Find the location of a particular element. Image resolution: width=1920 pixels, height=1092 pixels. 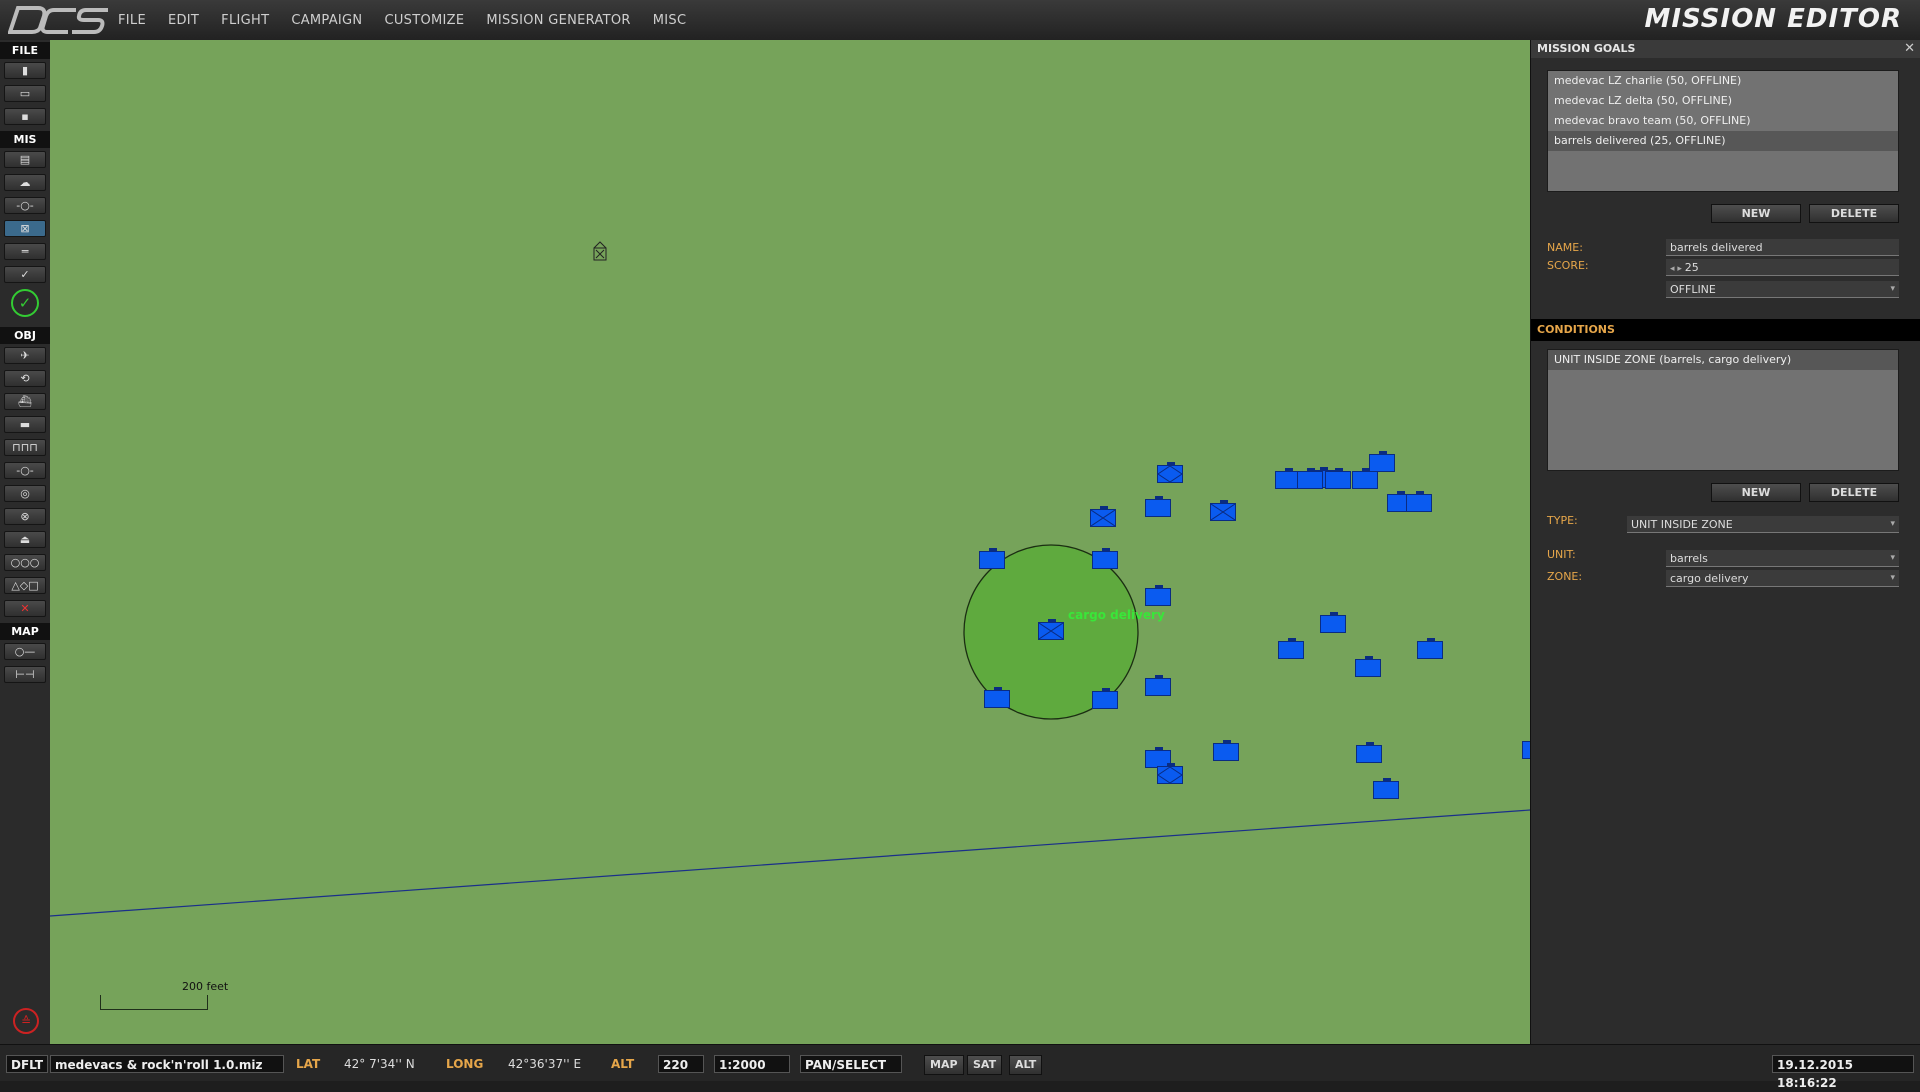

weather-icon: ☁ is located at coordinates (25, 182).